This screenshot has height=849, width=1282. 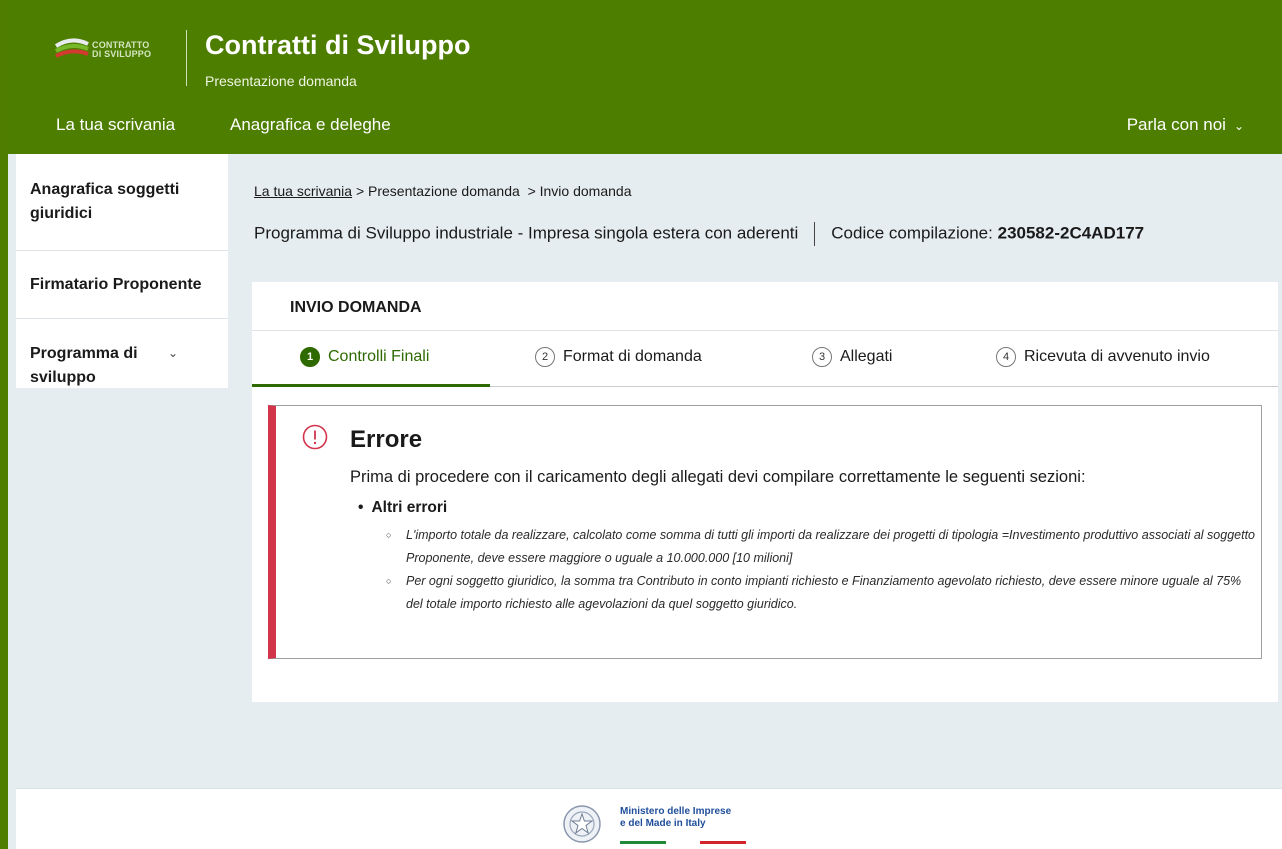 I want to click on breadcrumb-rest: > Presentazione domanda > Invio domanda, so click(x=492, y=191).